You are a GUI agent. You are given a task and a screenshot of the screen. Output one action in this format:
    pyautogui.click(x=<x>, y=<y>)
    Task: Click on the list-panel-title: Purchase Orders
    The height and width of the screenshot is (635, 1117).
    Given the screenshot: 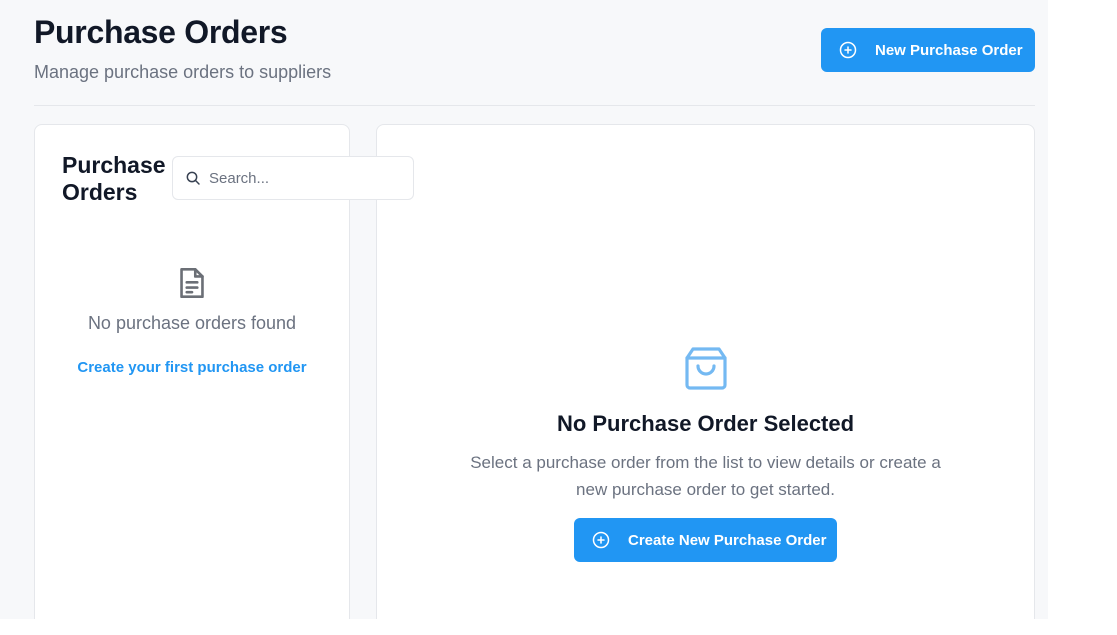 What is the action you would take?
    pyautogui.click(x=114, y=178)
    